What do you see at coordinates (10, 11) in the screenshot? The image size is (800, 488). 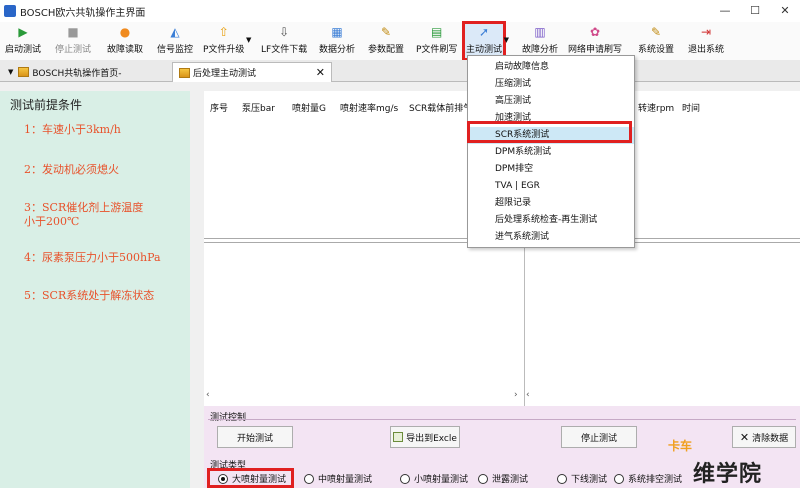 I see `app-icon` at bounding box center [10, 11].